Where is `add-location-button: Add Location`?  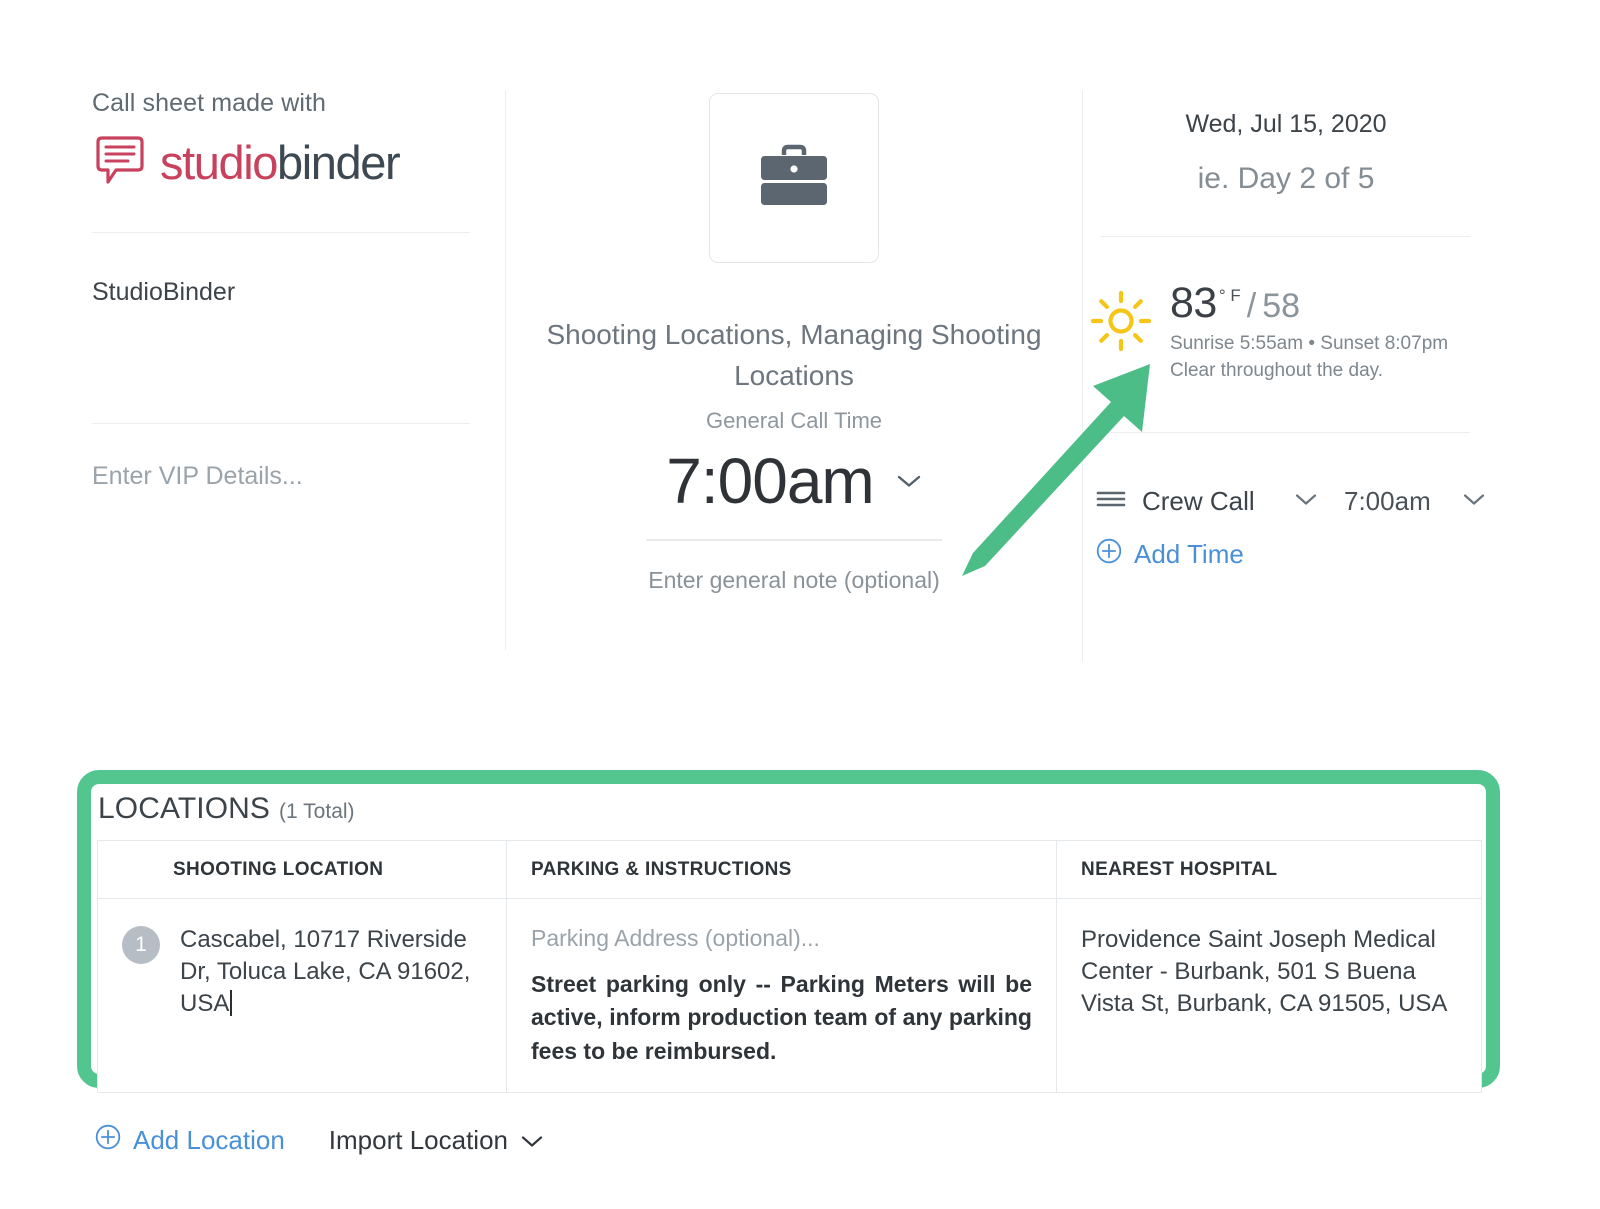
add-location-button: Add Location is located at coordinates (190, 1140).